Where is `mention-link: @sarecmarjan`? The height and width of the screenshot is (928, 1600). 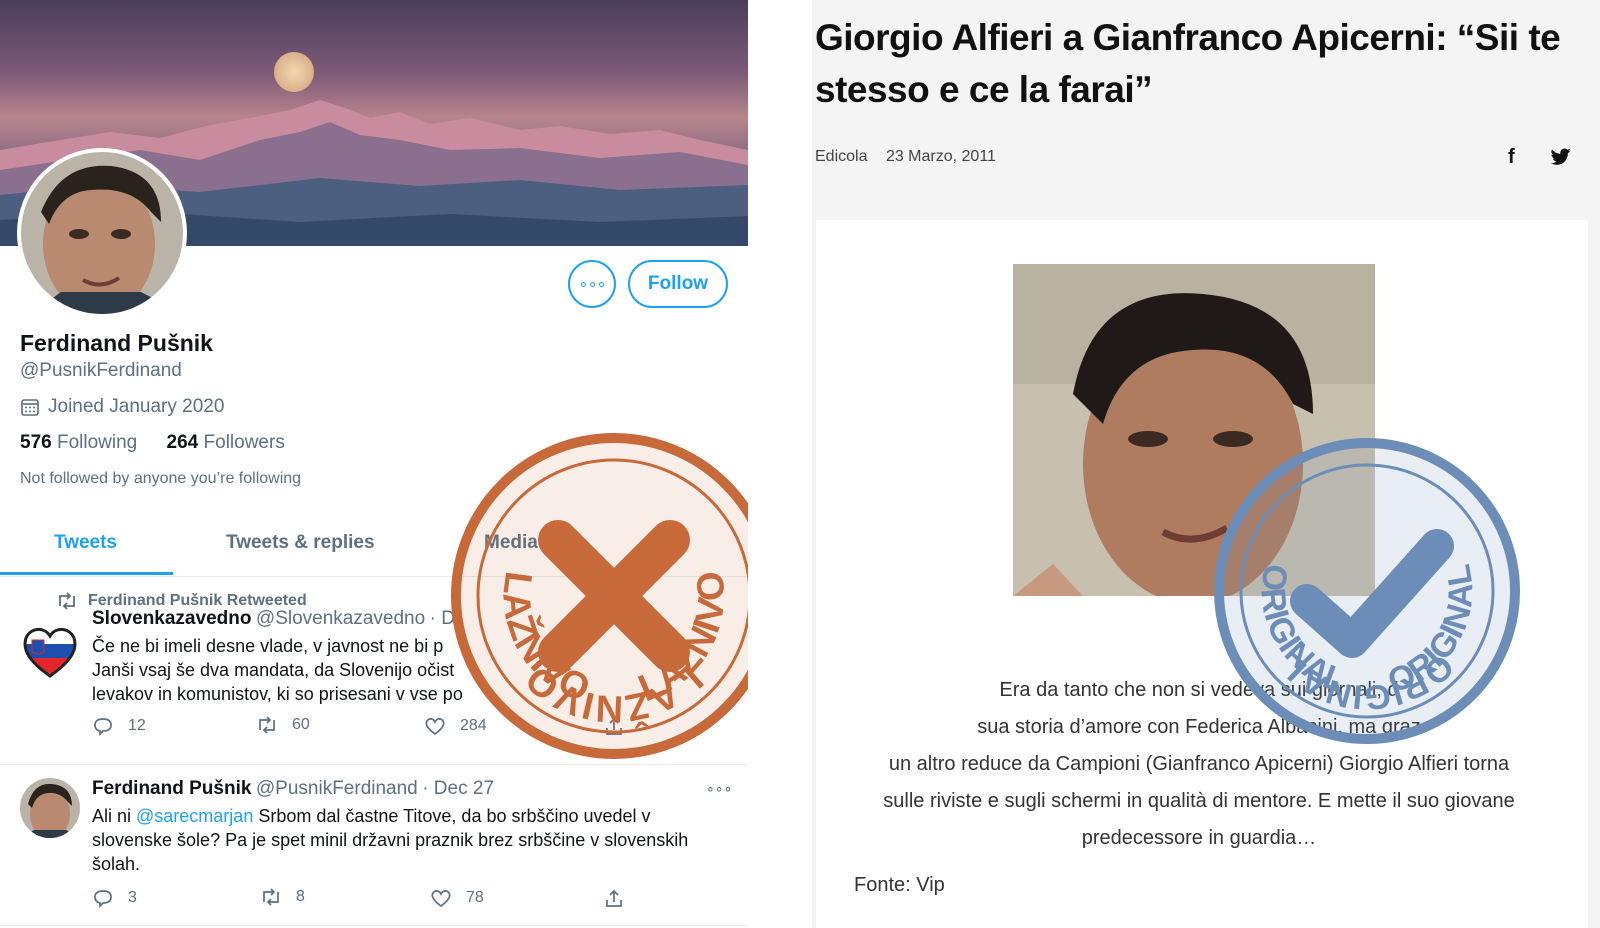
mention-link: @sarecmarjan is located at coordinates (194, 816).